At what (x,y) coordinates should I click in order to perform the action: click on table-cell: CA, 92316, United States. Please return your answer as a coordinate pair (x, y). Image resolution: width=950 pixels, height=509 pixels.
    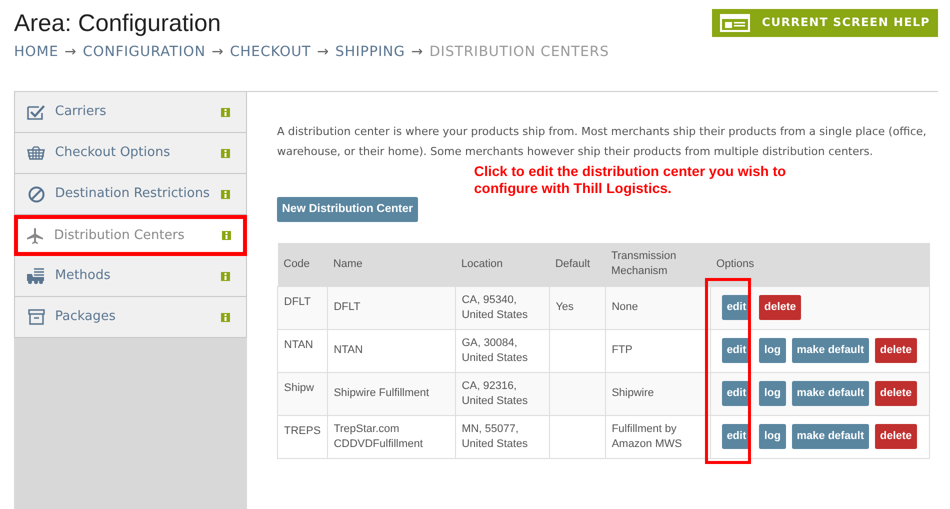
    Looking at the image, I should click on (502, 394).